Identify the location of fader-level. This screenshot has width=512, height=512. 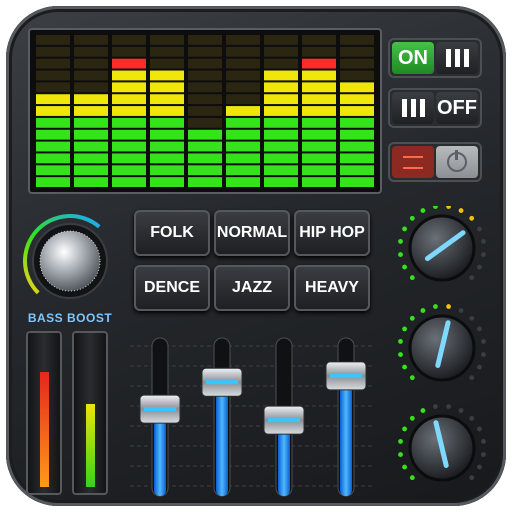
(222, 439).